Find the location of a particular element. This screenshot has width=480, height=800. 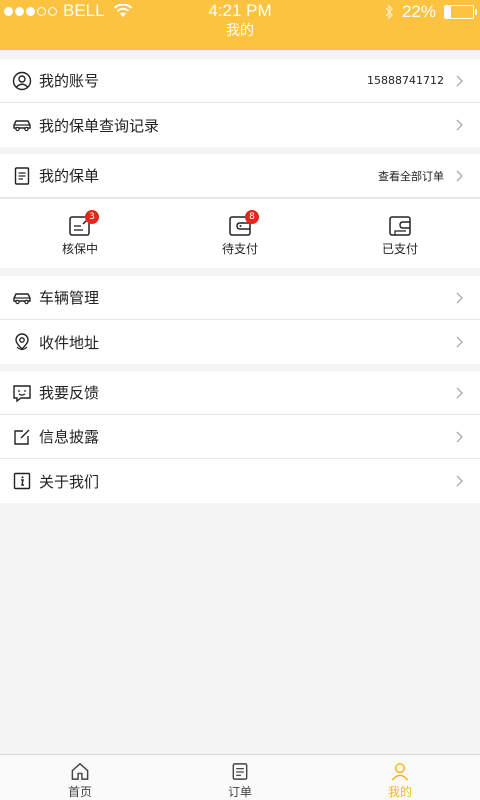

query-records-row: 我的保单查询记录 is located at coordinates (240, 125).